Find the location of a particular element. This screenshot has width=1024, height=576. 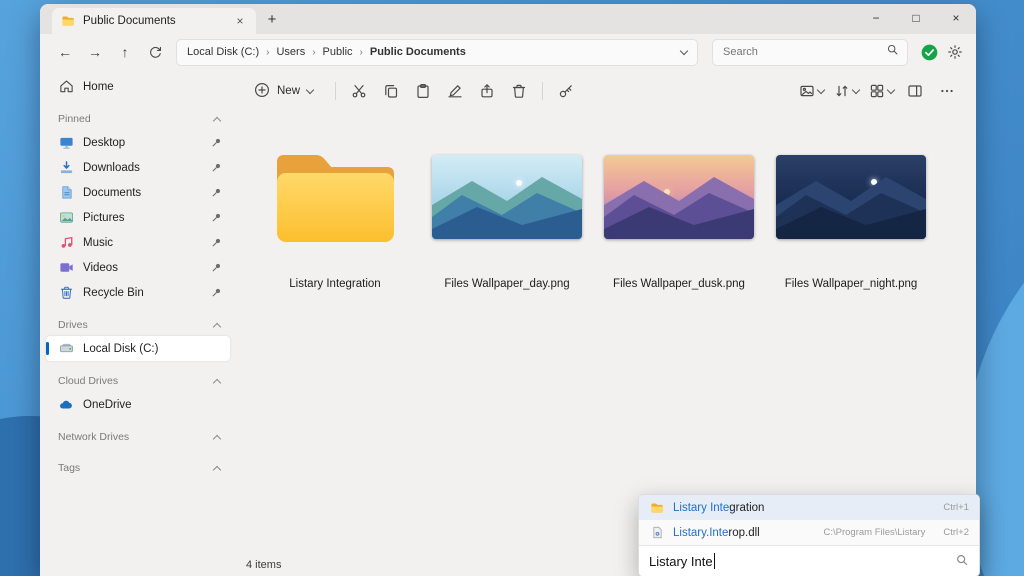

search-box is located at coordinates (810, 52).